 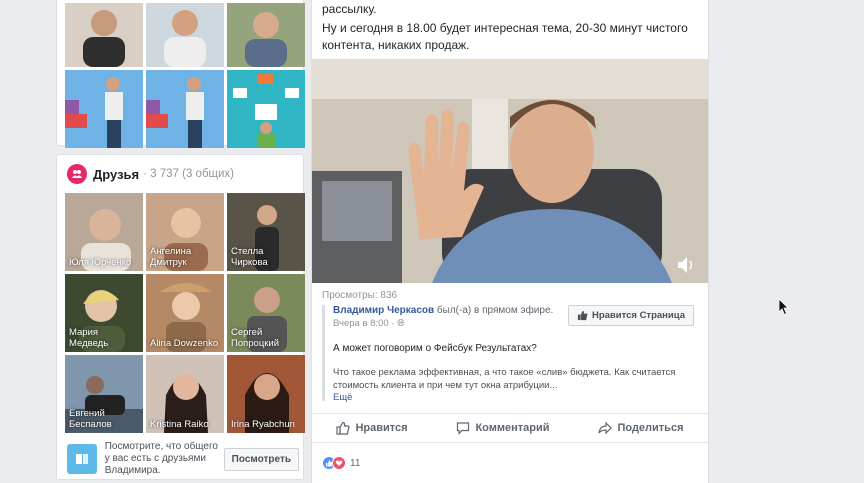 What do you see at coordinates (463, 428) in the screenshot?
I see `comment-icon` at bounding box center [463, 428].